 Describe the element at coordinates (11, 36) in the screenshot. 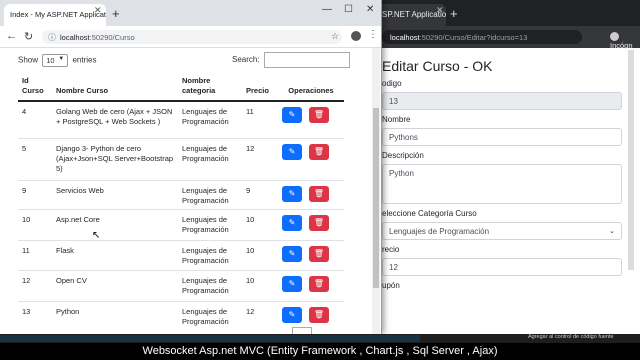

I see `back-icon: ←` at that location.